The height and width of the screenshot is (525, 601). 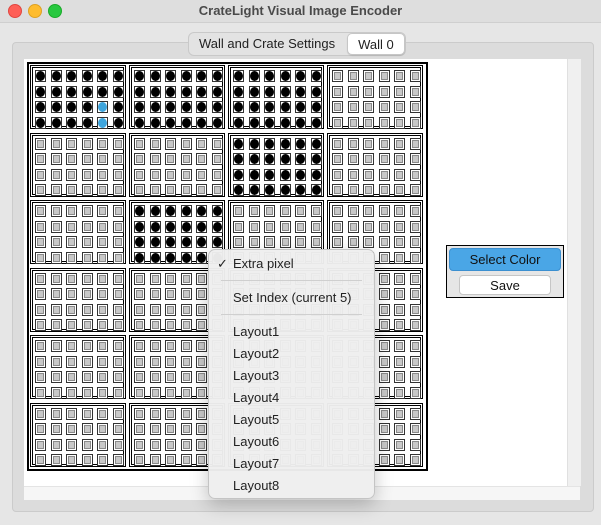 I want to click on vertical-scrollbar, so click(x=574, y=272).